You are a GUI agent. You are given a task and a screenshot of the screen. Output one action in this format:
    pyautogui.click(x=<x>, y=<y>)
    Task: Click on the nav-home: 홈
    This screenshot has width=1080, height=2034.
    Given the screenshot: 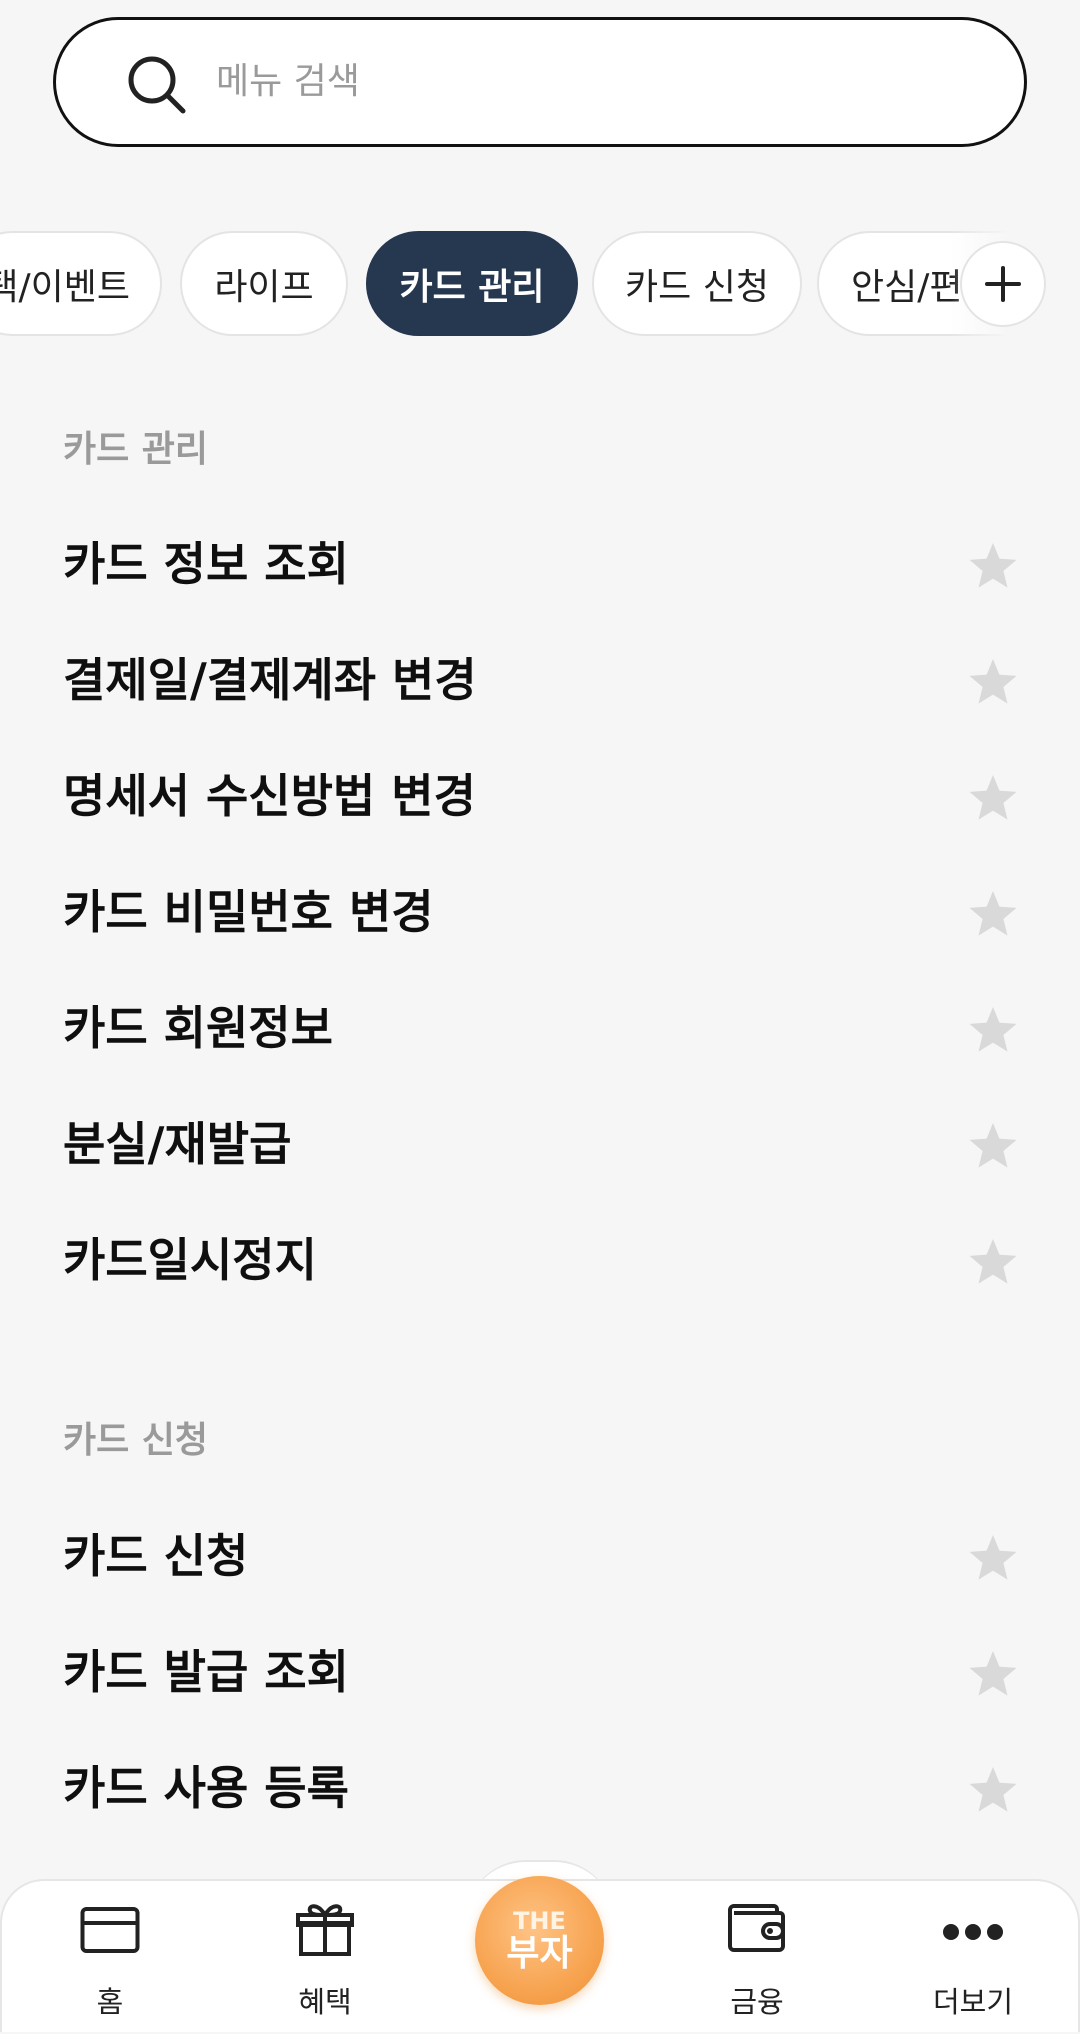 What is the action you would take?
    pyautogui.click(x=110, y=1957)
    